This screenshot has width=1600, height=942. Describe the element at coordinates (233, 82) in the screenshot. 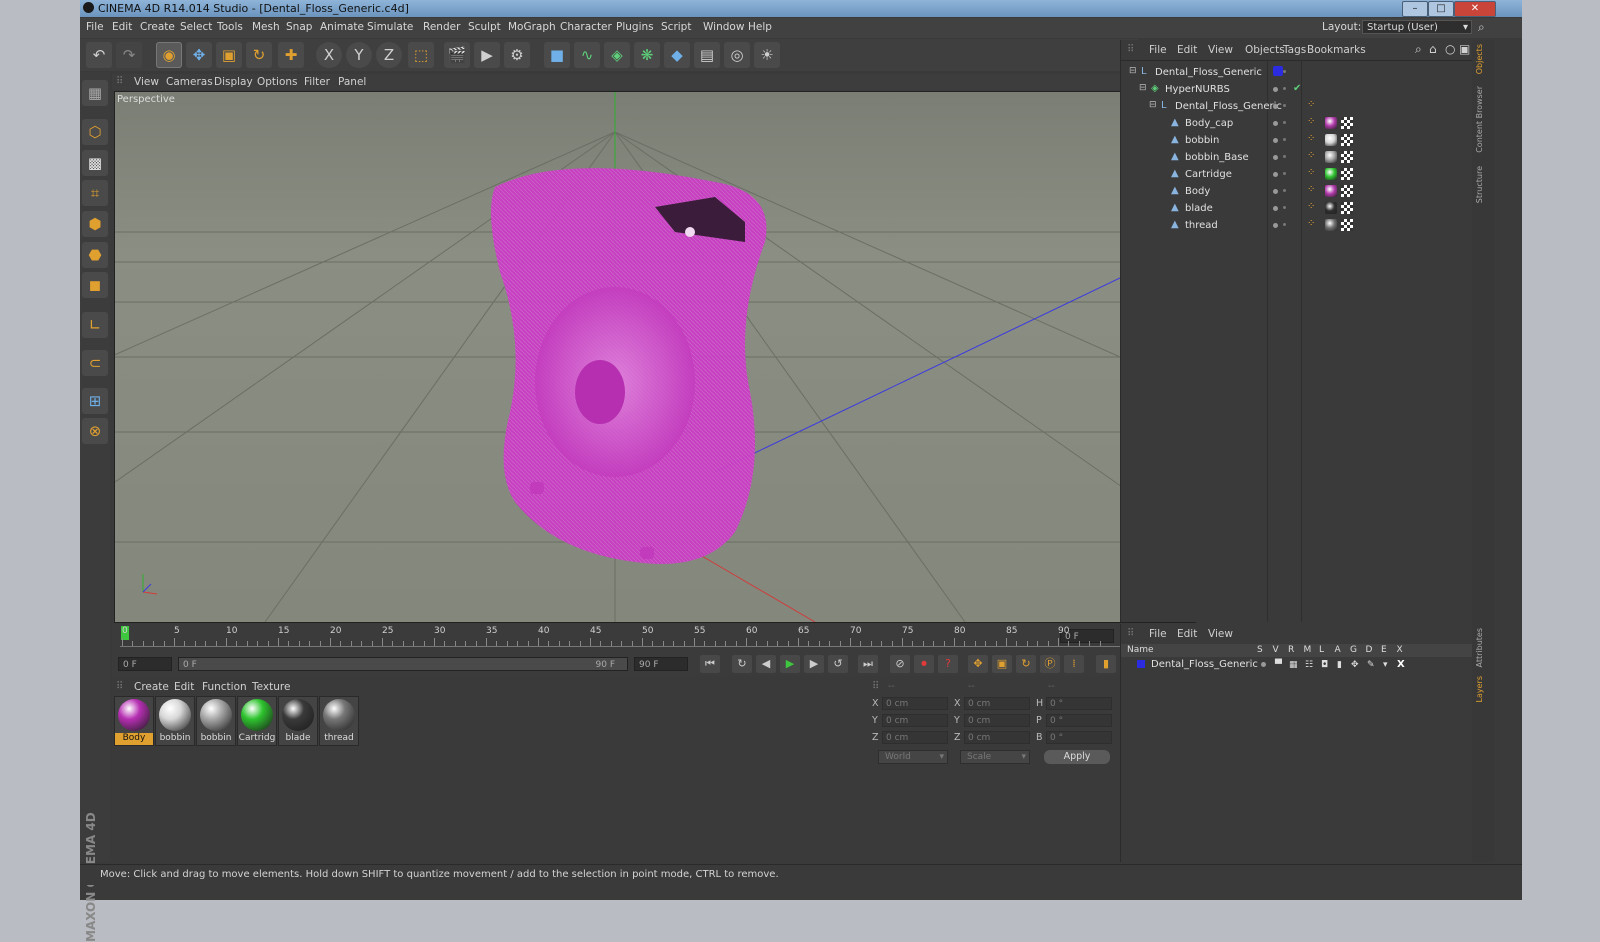

I see `viewport-menu-display: Display` at that location.